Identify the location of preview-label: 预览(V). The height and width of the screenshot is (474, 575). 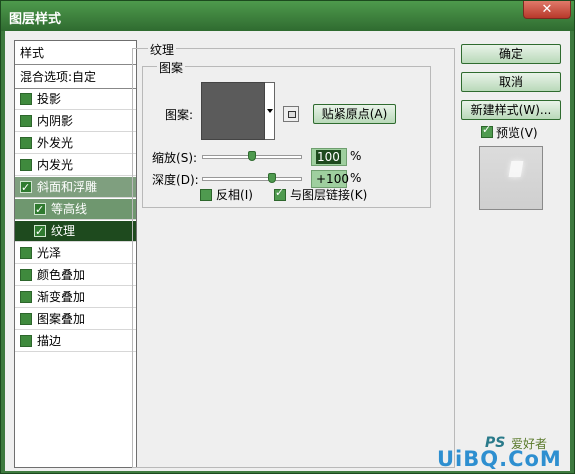
(517, 132).